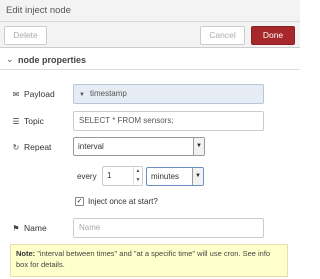  What do you see at coordinates (138, 171) in the screenshot?
I see `spinner-up-icon: ▲` at bounding box center [138, 171].